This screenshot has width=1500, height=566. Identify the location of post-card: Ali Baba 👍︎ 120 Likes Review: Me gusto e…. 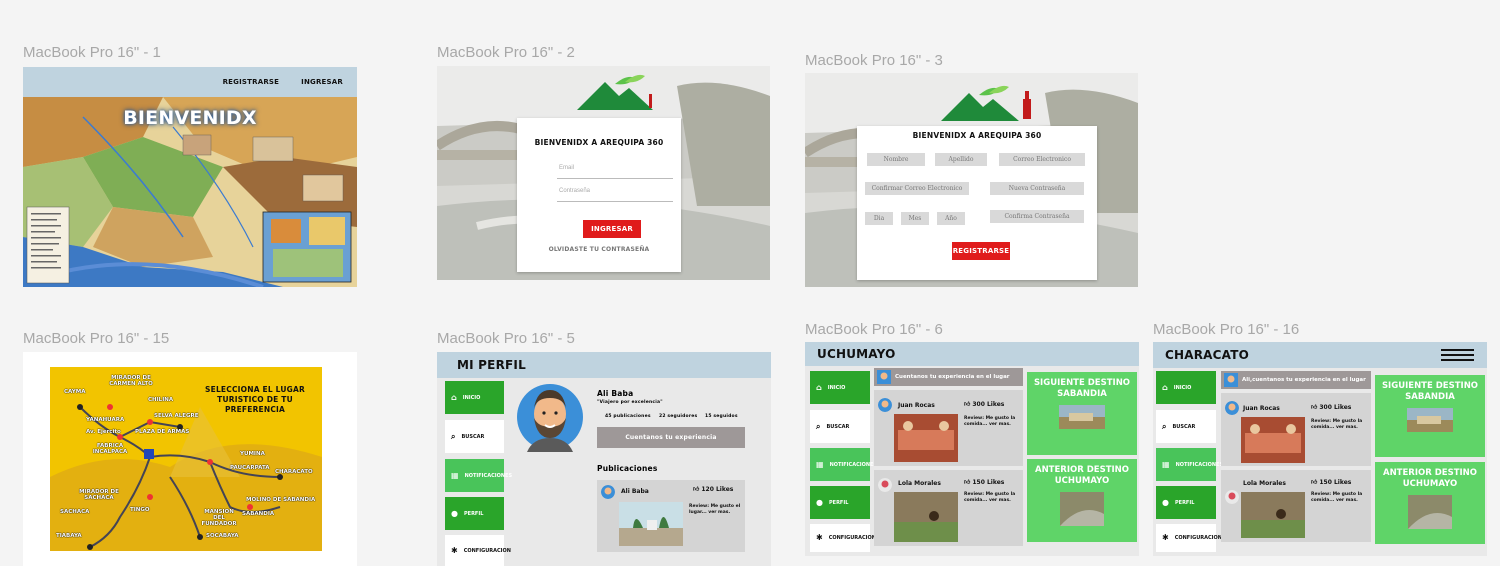
(671, 516).